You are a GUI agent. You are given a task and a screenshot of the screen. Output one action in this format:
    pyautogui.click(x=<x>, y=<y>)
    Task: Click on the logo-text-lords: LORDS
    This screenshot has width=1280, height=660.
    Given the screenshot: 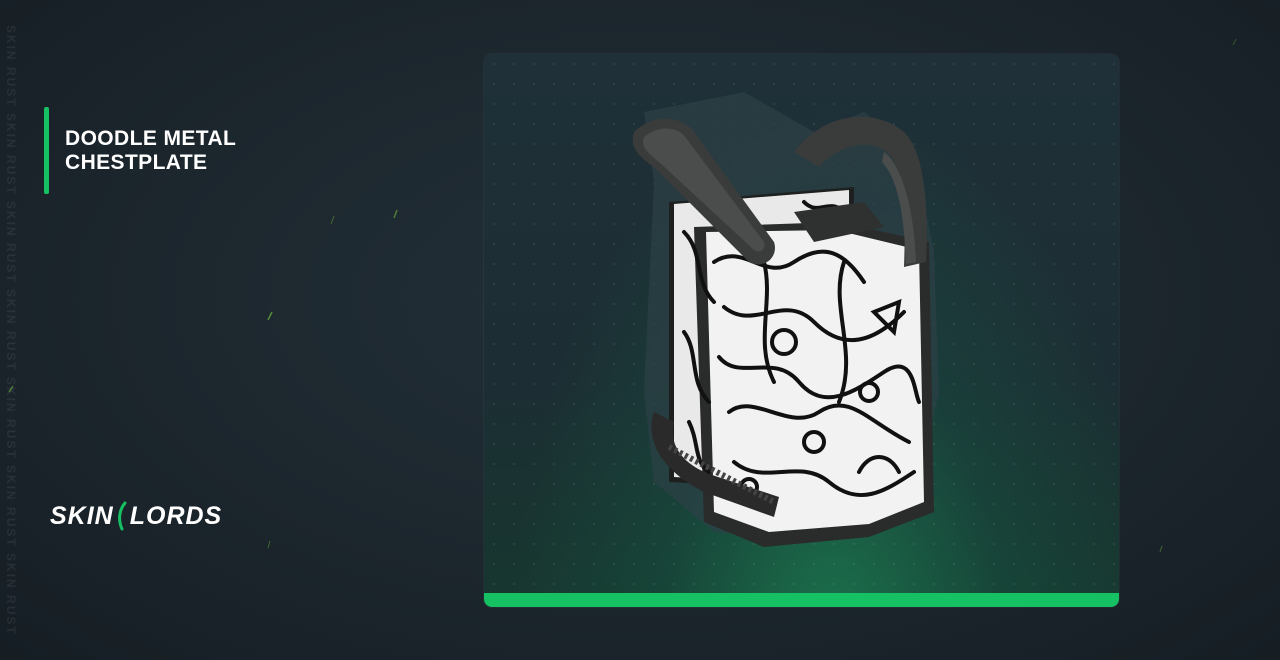 What is the action you would take?
    pyautogui.click(x=176, y=515)
    